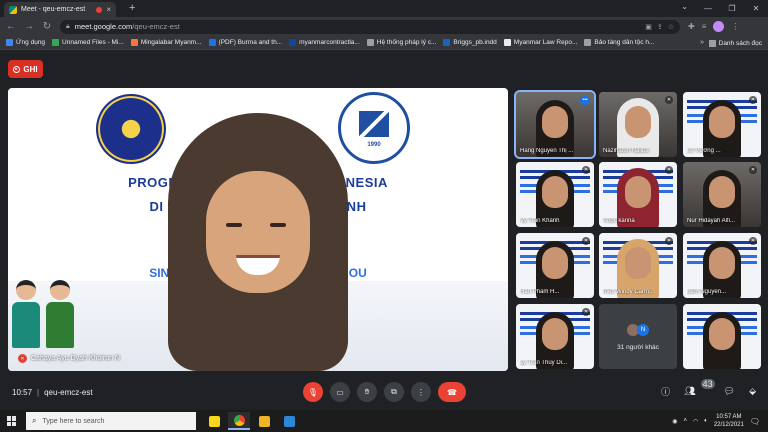 The height and width of the screenshot is (432, 768). I want to click on tab-search-icon: ⌄, so click(684, 6).